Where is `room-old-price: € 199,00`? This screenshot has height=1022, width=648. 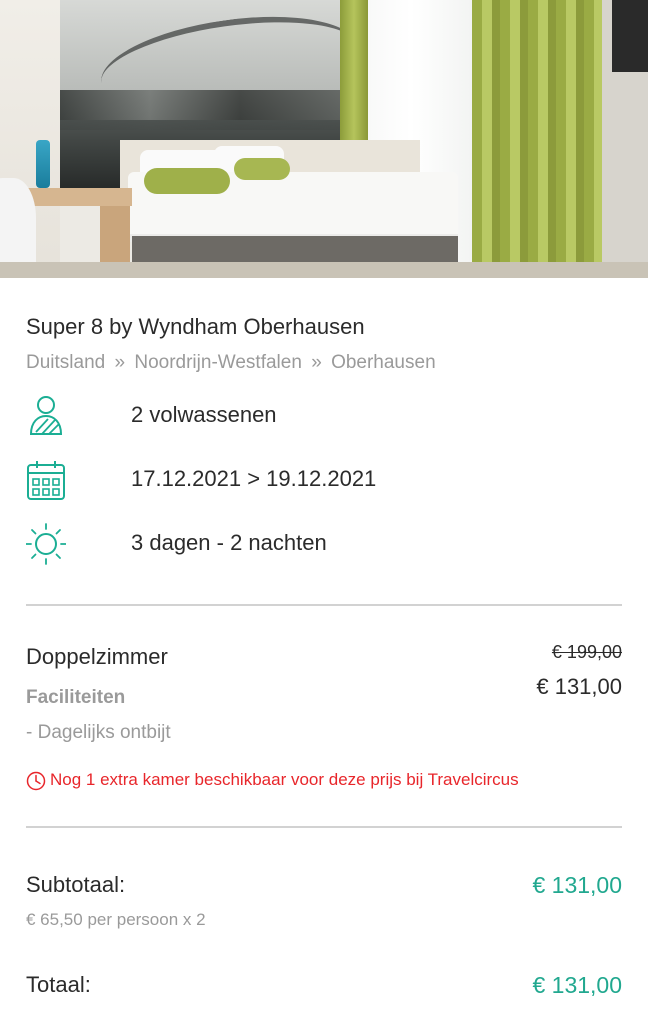
room-old-price: € 199,00 is located at coordinates (586, 652).